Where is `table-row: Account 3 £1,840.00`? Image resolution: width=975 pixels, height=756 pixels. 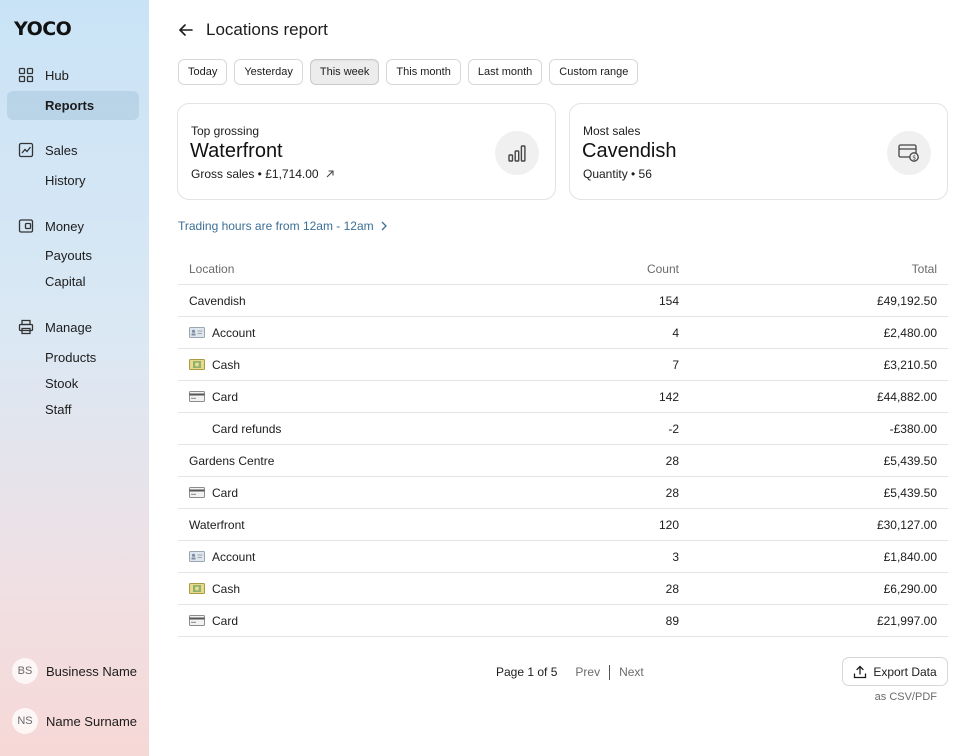
table-row: Account 3 £1,840.00 is located at coordinates (563, 557).